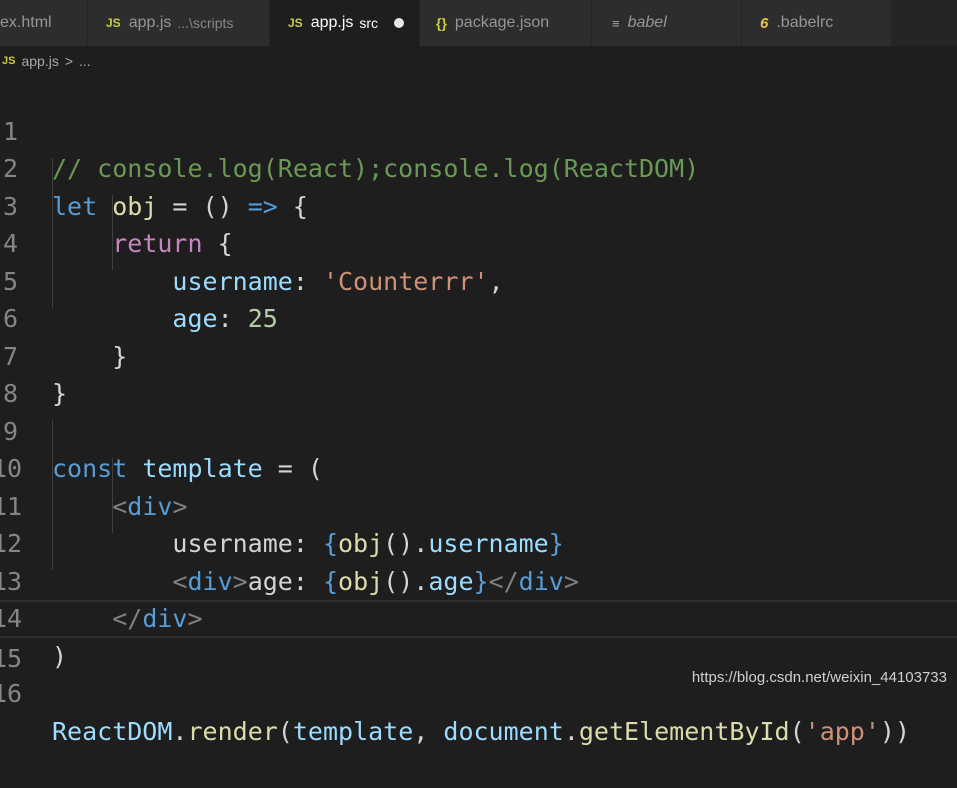  Describe the element at coordinates (478, 167) in the screenshot. I see `code-line: 2 let obj = () => {` at that location.